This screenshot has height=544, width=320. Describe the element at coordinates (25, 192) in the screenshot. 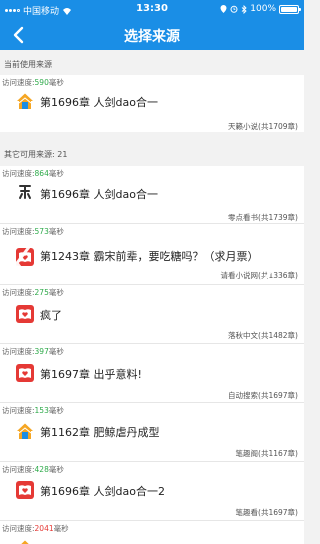

I see `bookmark-icon` at that location.